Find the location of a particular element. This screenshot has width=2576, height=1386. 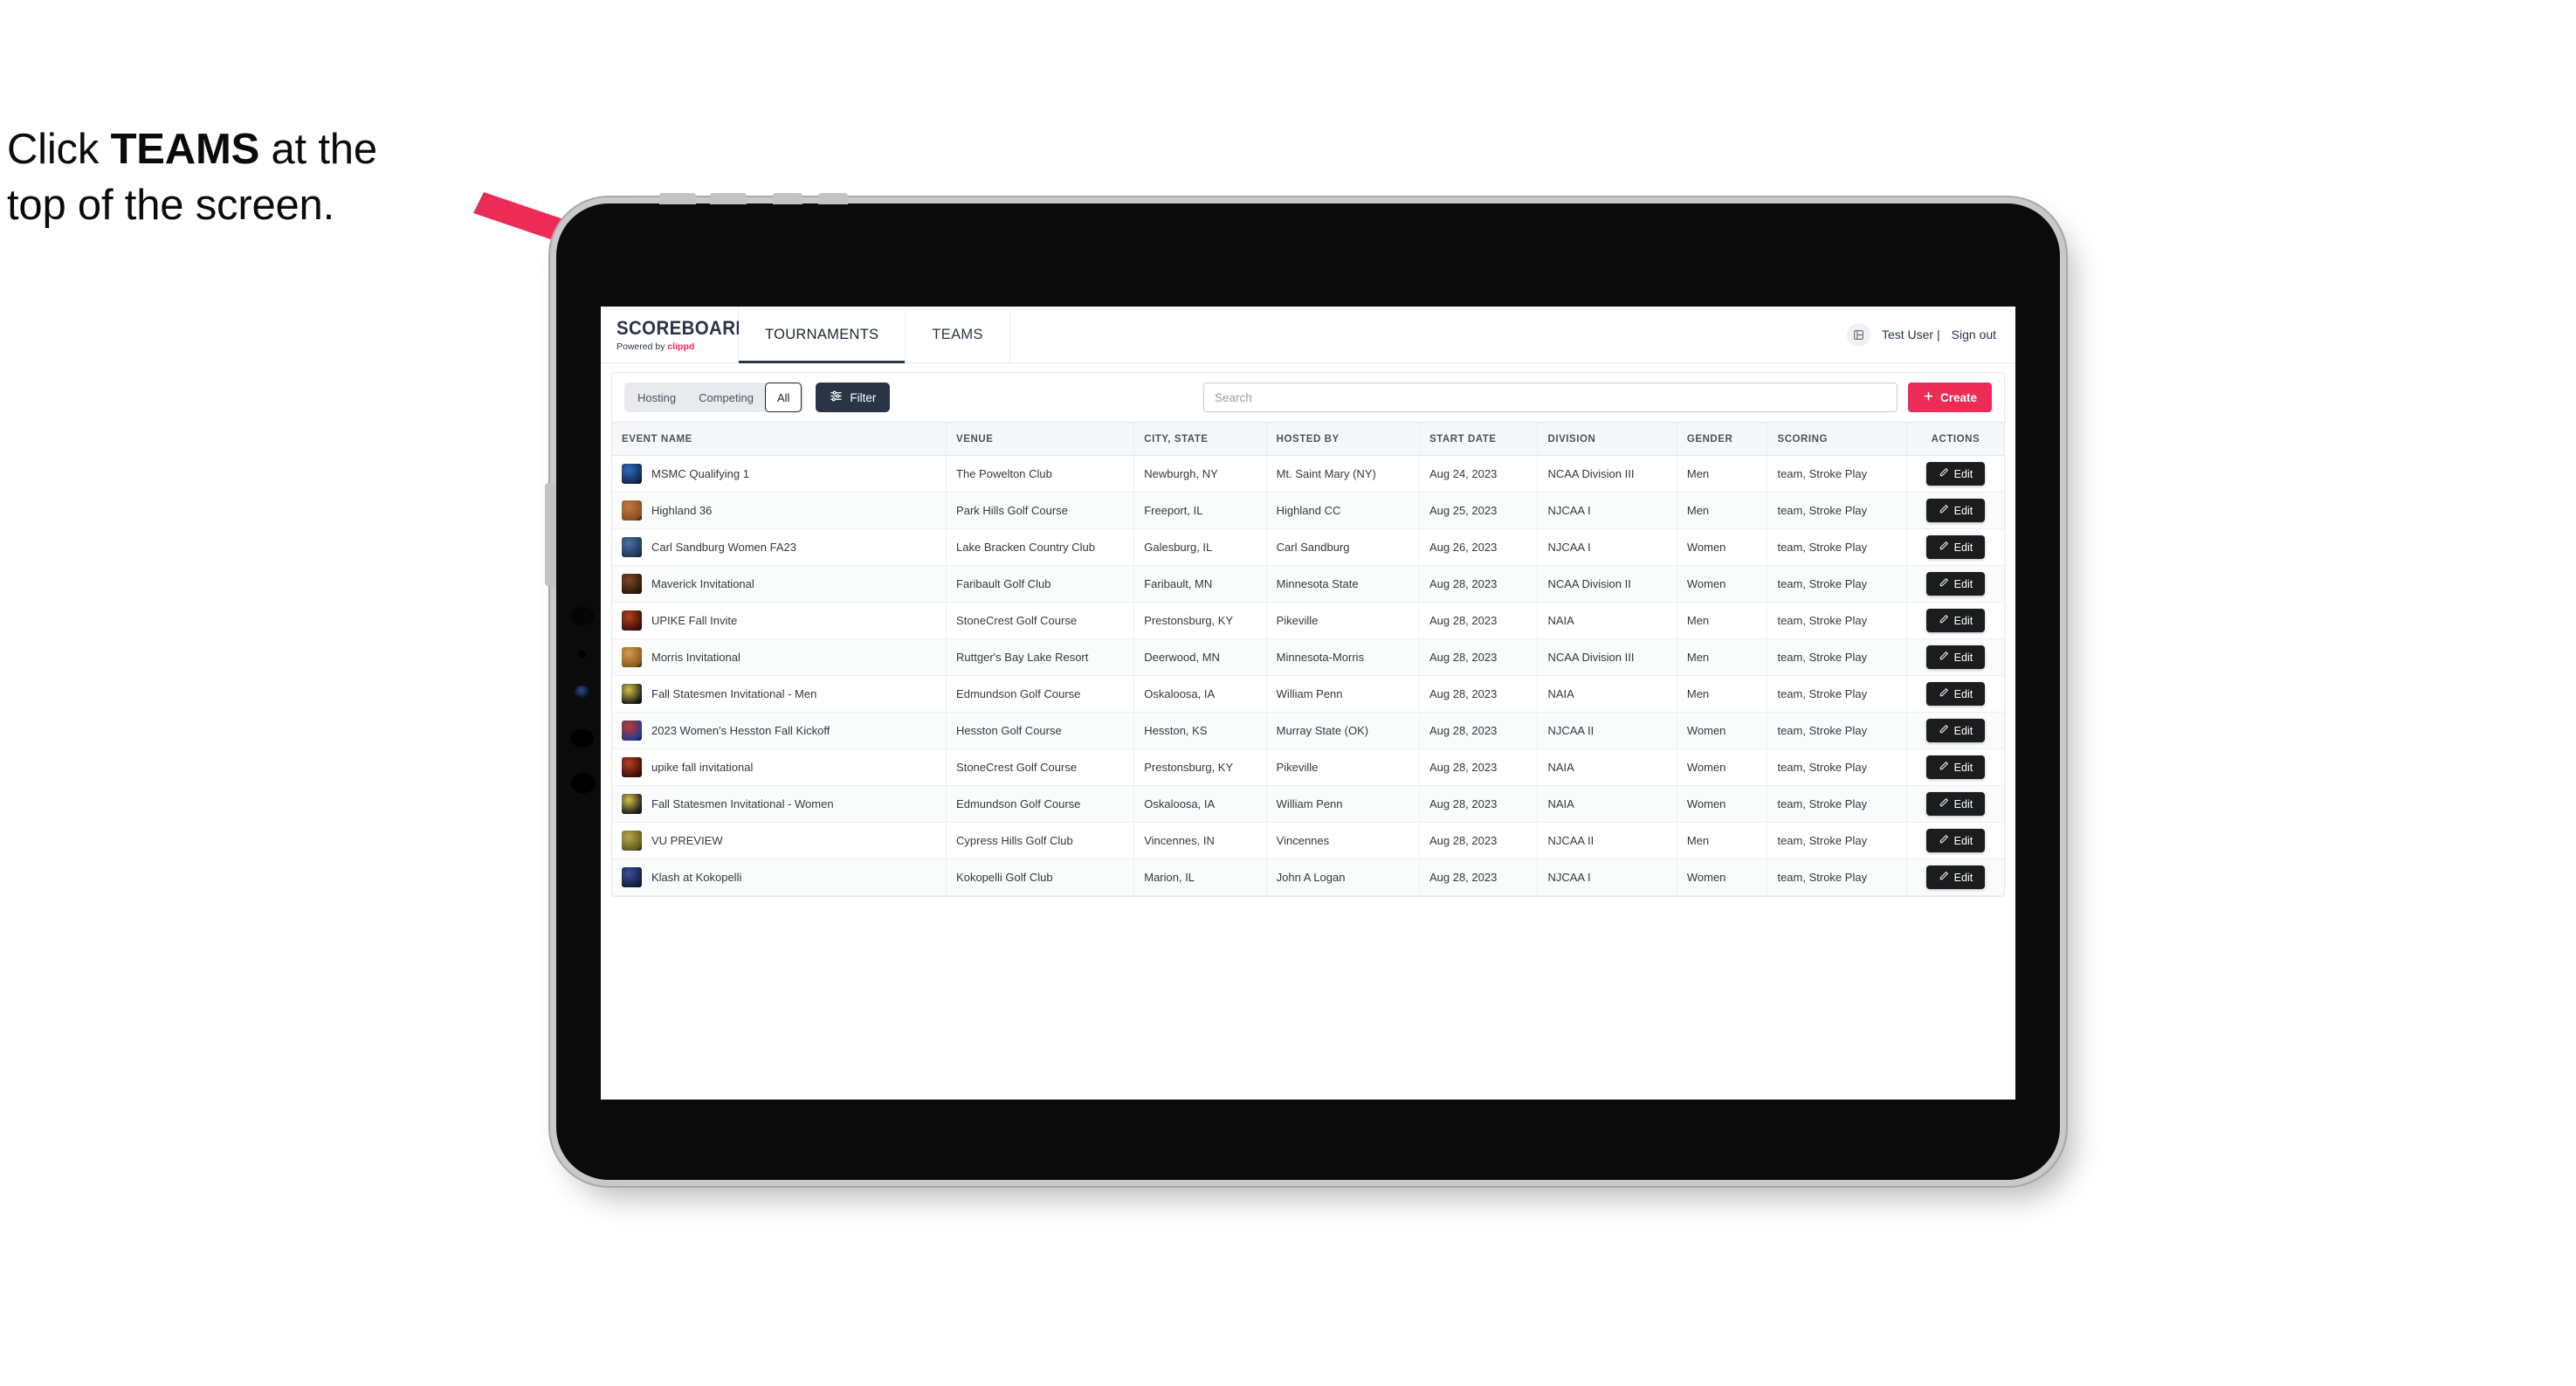

cell-division: NAIA is located at coordinates (1607, 767).